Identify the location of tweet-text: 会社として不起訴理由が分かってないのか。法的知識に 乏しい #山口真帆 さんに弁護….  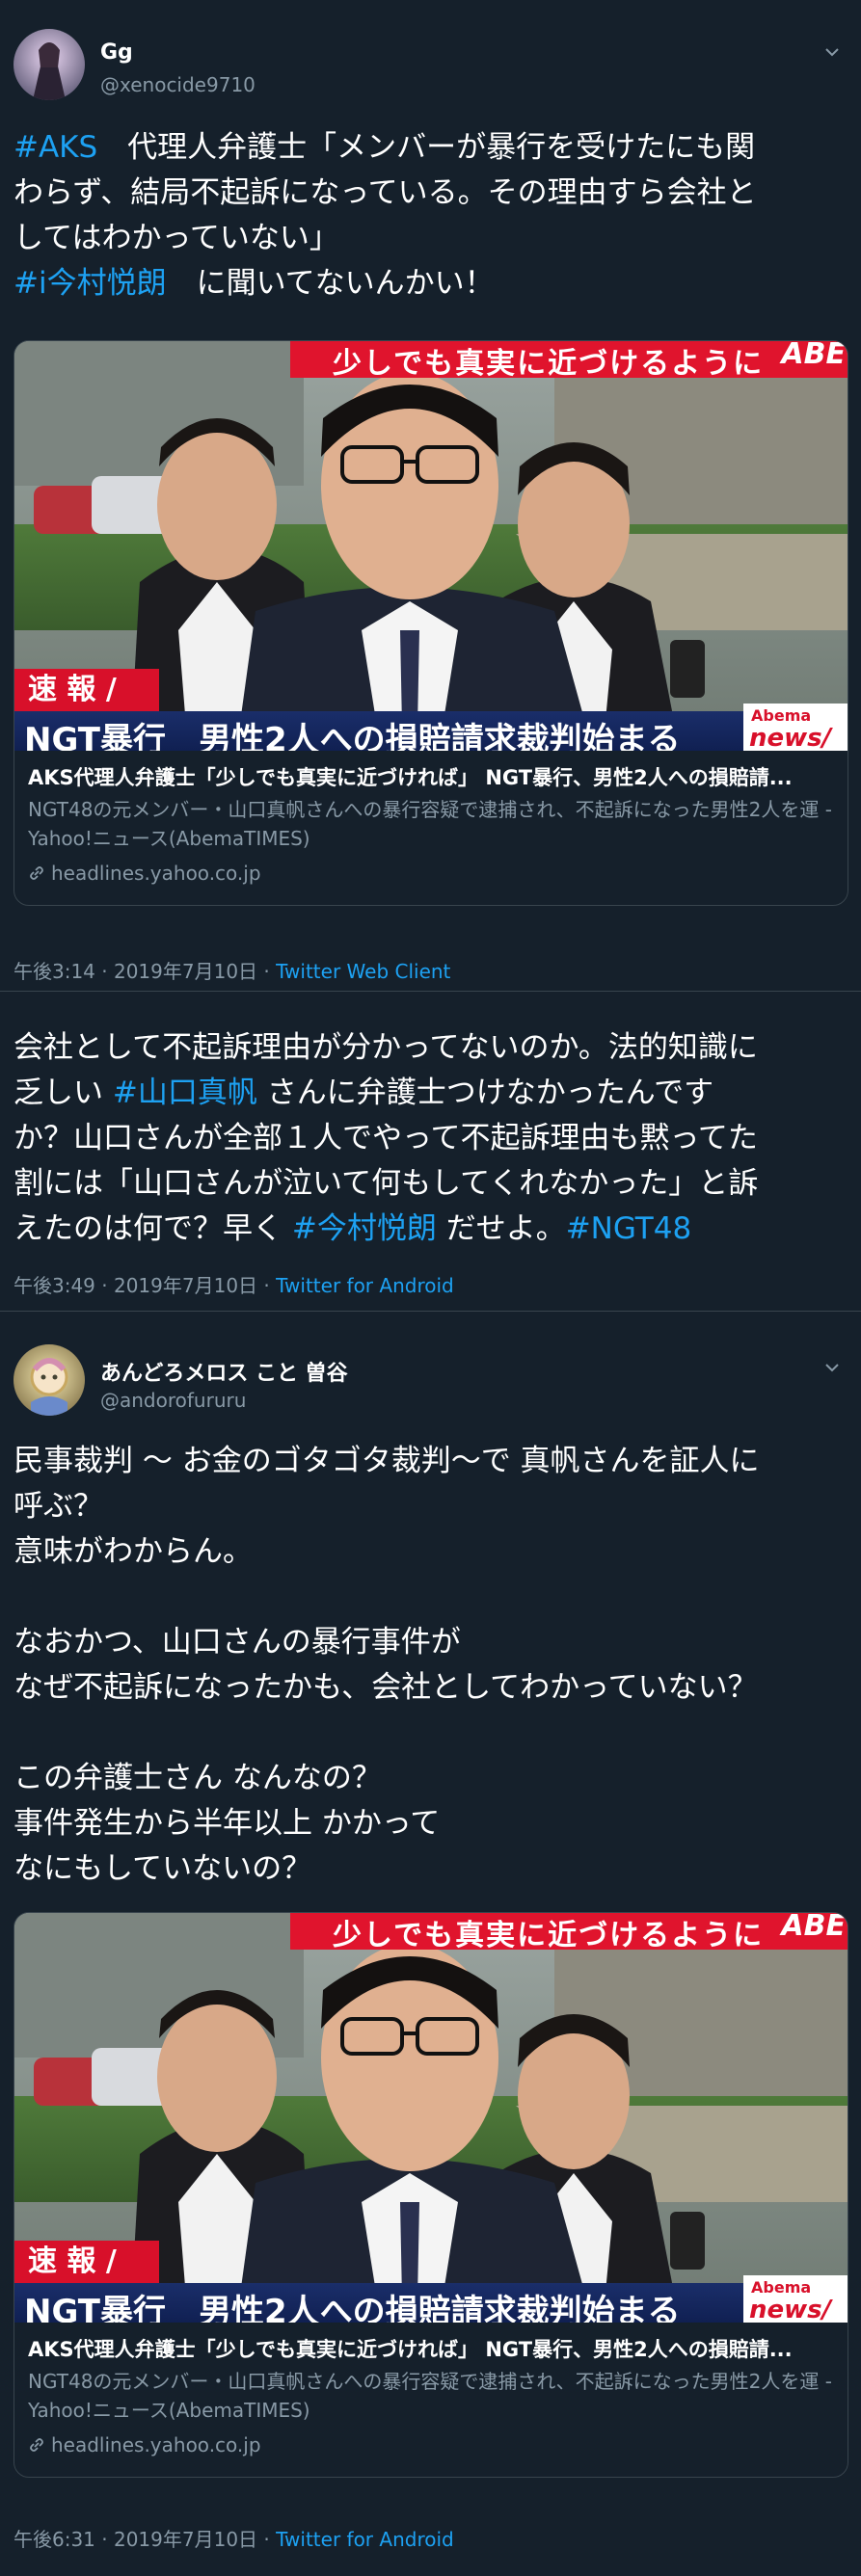
(430, 1138).